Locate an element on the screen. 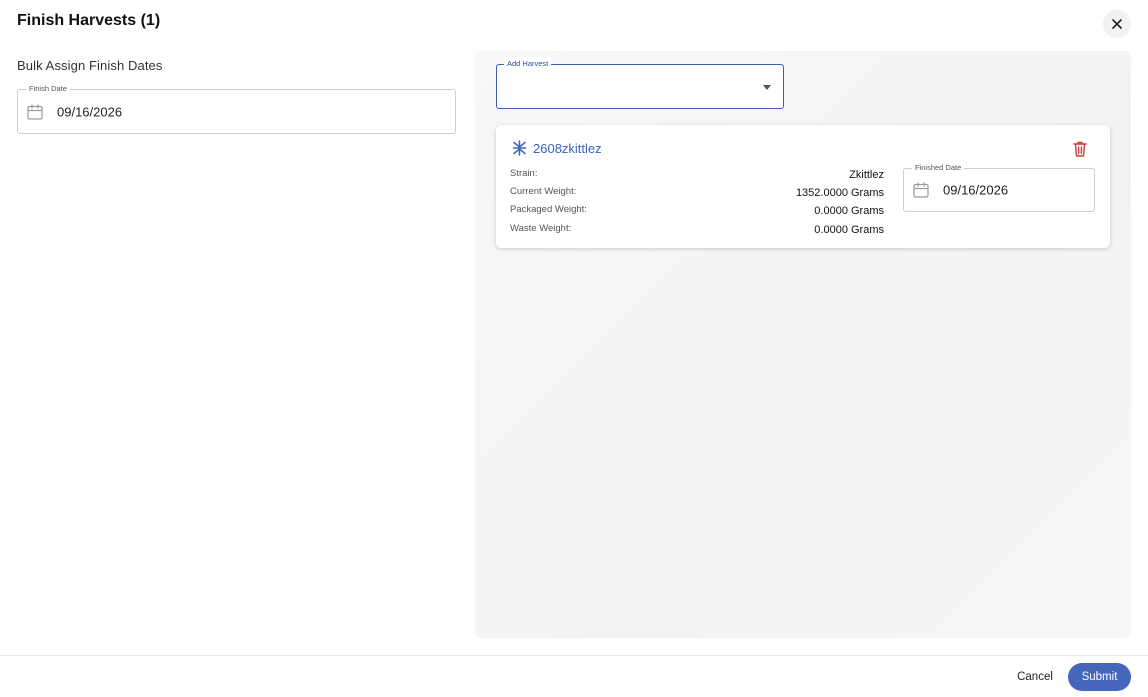 Image resolution: width=1148 pixels, height=697 pixels. harvest-name-link: 2608zkittlez is located at coordinates (567, 148).